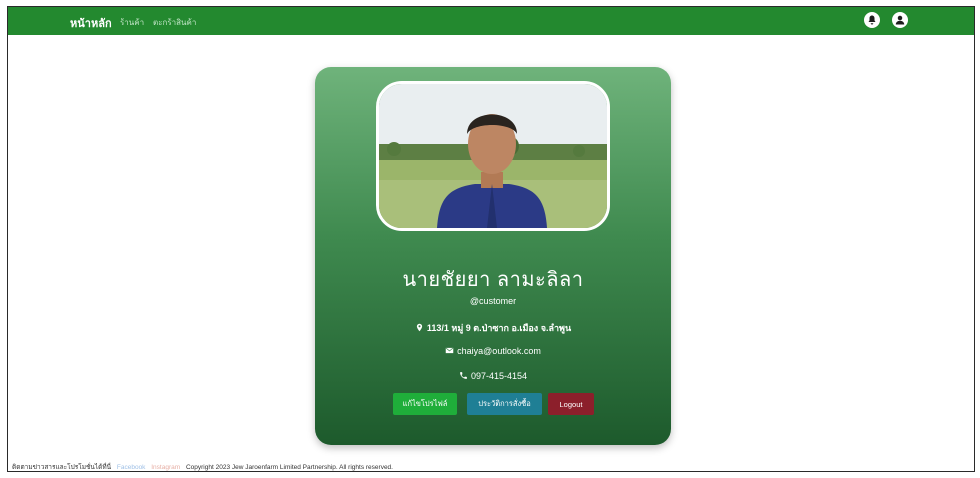 The image size is (980, 478). Describe the element at coordinates (504, 404) in the screenshot. I see `order-history-button: ประวัติการสั่งซื้อ` at that location.